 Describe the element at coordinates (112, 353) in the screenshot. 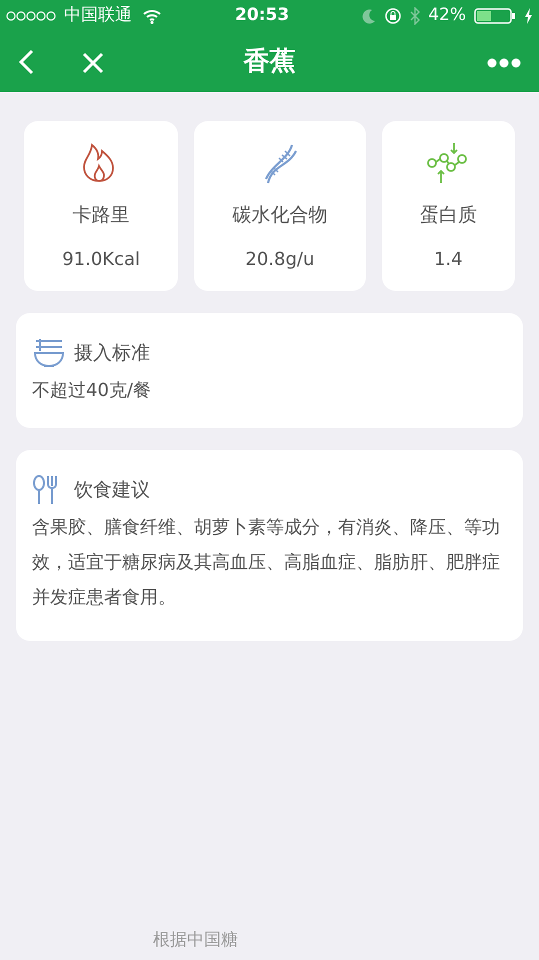

I see `section-title: 摄入标准` at that location.